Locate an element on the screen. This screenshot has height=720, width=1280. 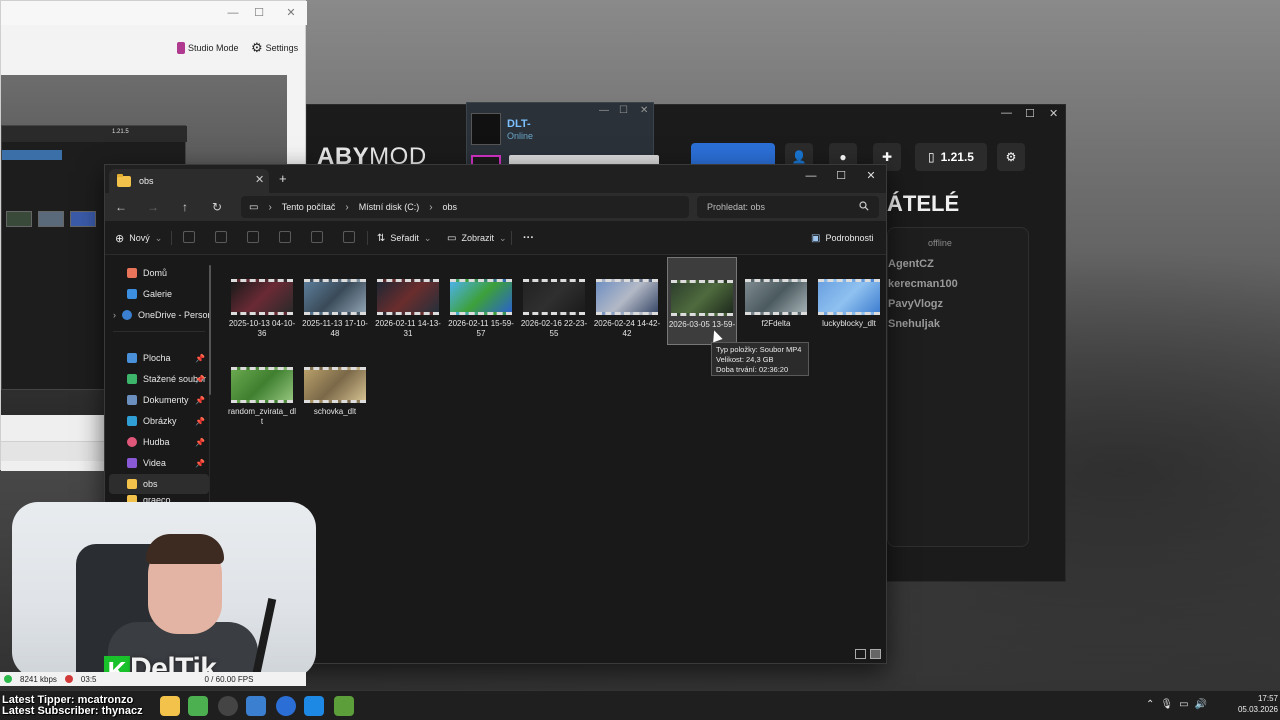
obs-icon is located at coordinates (228, 706).